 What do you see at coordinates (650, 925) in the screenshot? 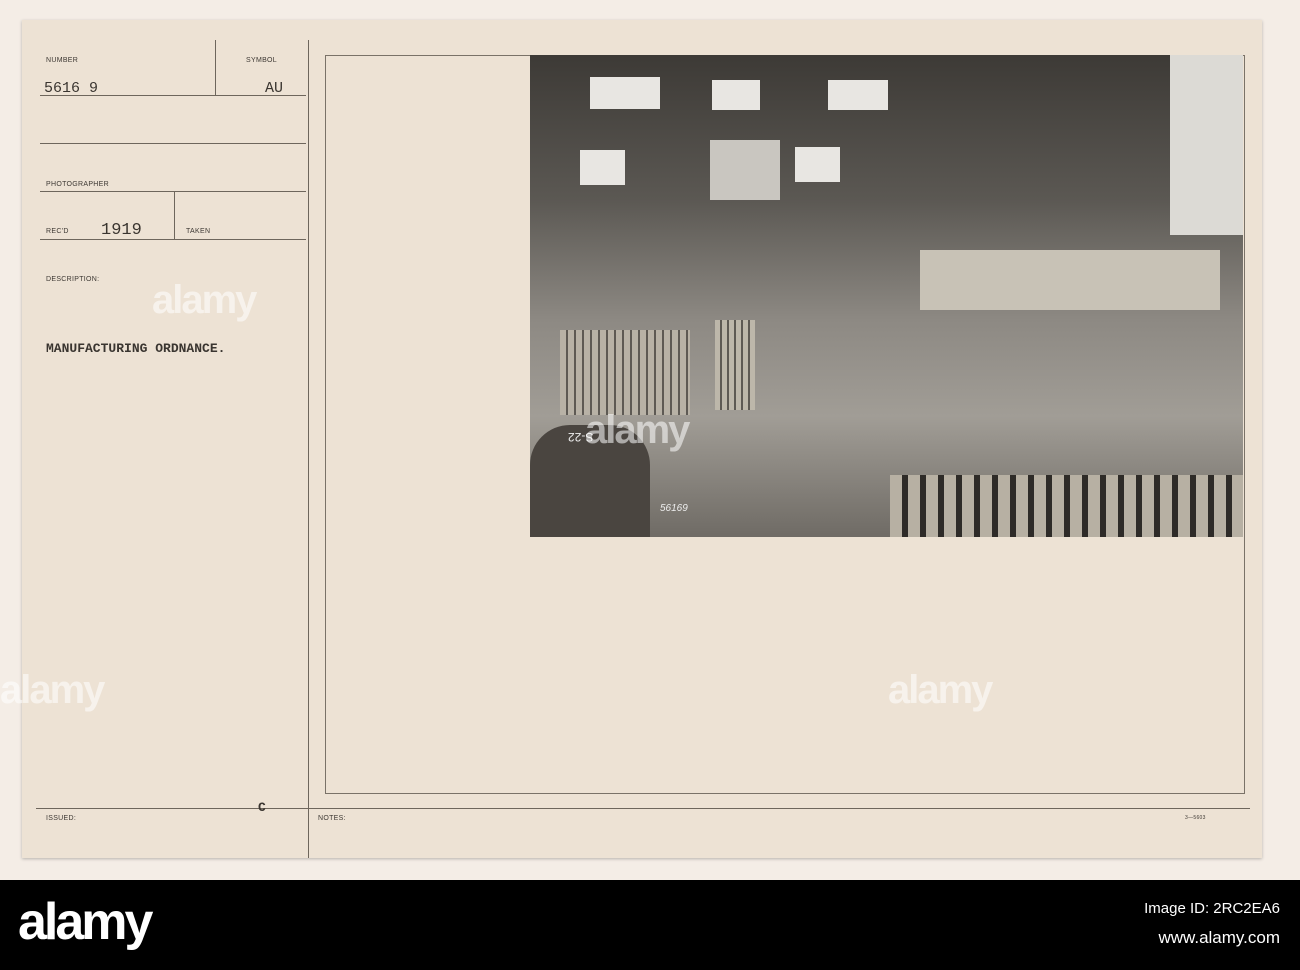
I see `footer-bar: alamy Image ID: 2RC2EA6 www.alamy.com` at bounding box center [650, 925].